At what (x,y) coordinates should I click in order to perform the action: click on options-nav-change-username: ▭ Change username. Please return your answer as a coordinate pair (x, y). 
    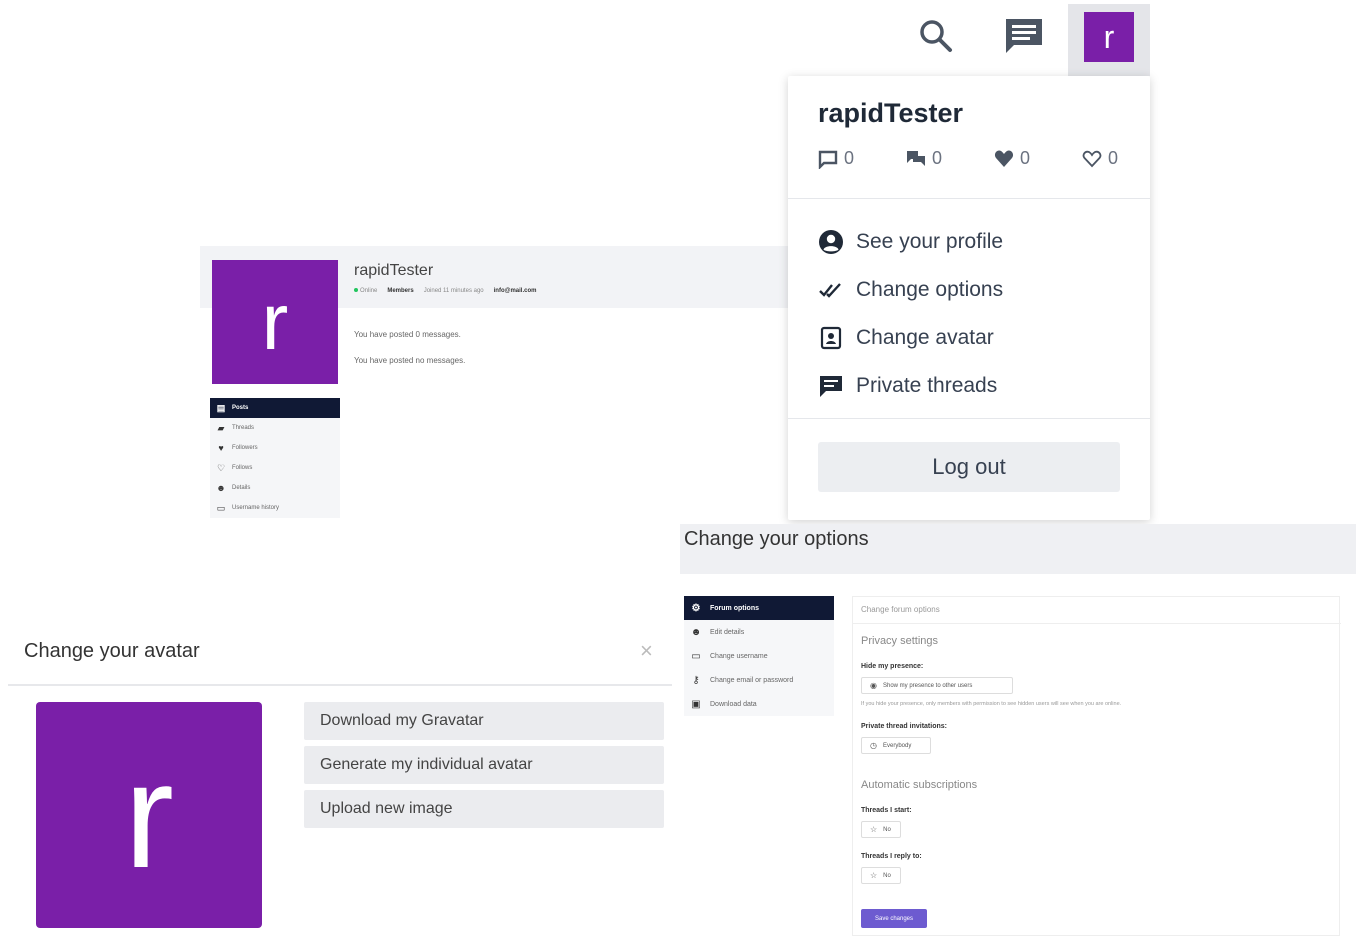
    Looking at the image, I should click on (759, 656).